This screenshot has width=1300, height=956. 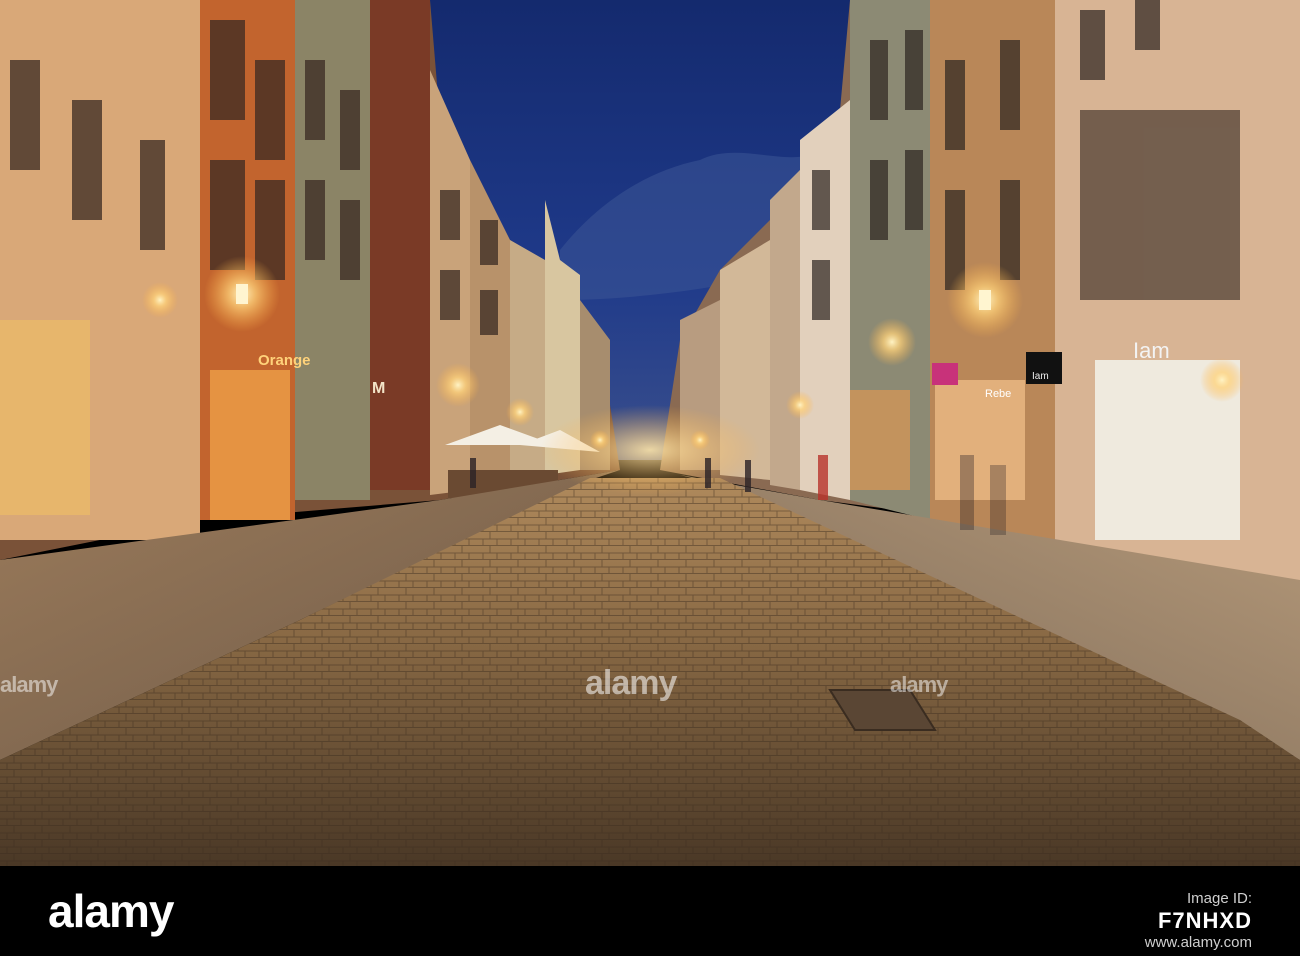 I want to click on alamy-logo: alamy, so click(x=111, y=911).